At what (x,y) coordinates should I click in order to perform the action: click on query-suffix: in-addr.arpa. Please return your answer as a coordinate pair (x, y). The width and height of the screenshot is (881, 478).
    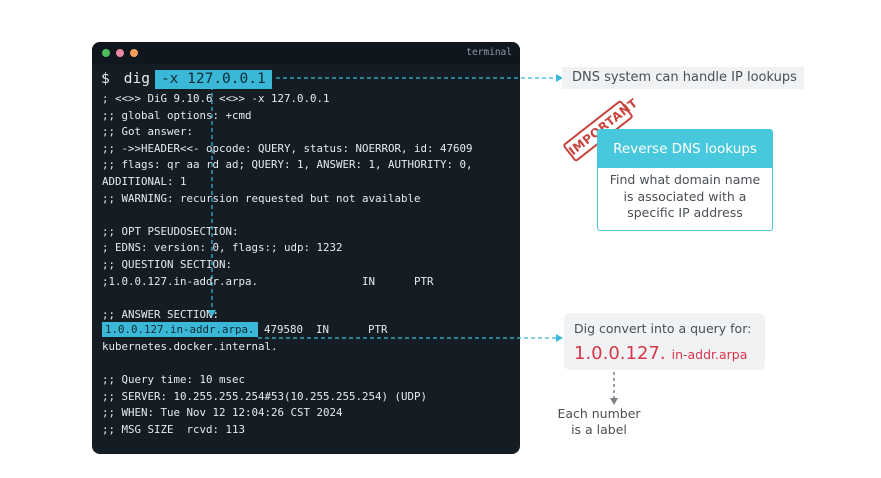
    Looking at the image, I should click on (709, 354).